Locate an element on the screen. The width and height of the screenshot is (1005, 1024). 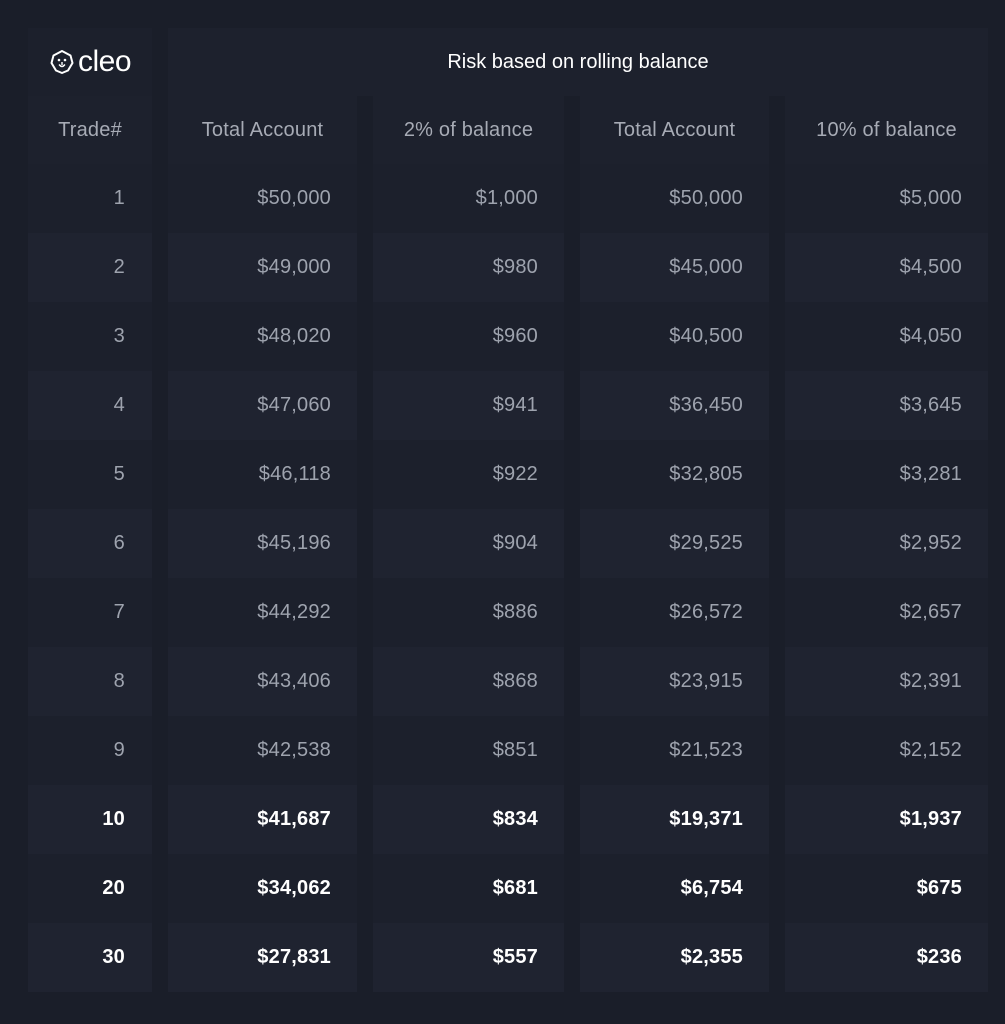
trade-number-cell: 2 is located at coordinates (90, 267).